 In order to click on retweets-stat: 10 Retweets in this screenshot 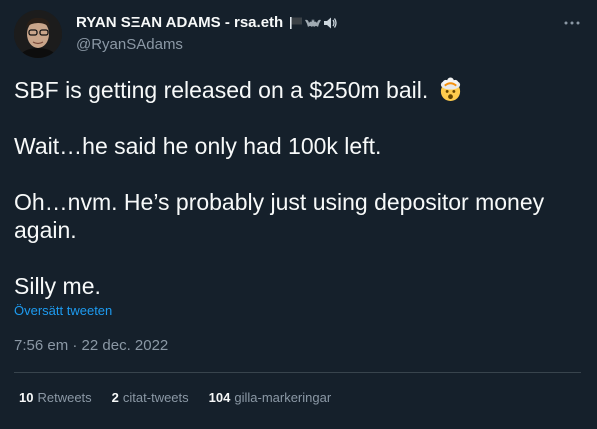, I will do `click(55, 397)`.